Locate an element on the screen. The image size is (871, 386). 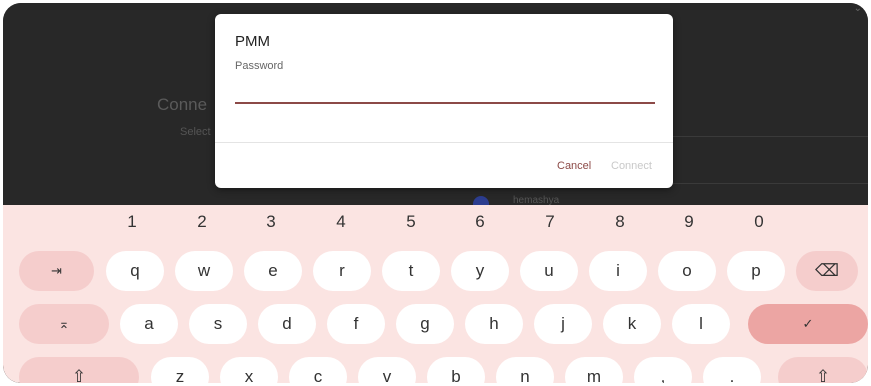
caps-lock-icon: ⌅ is located at coordinates (64, 323).